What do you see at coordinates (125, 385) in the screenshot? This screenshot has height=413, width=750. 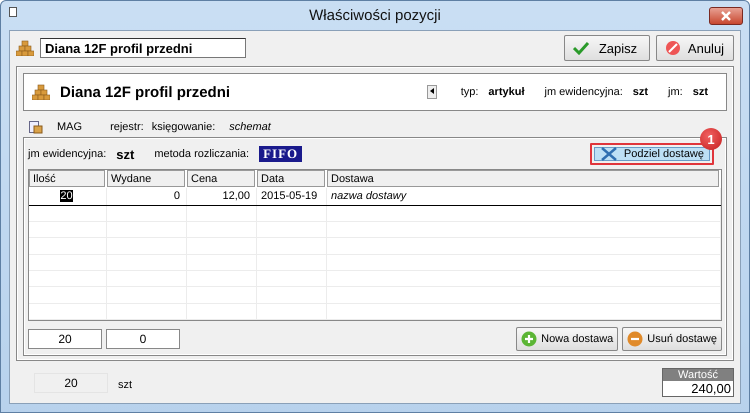 I see `unit-text: szt` at bounding box center [125, 385].